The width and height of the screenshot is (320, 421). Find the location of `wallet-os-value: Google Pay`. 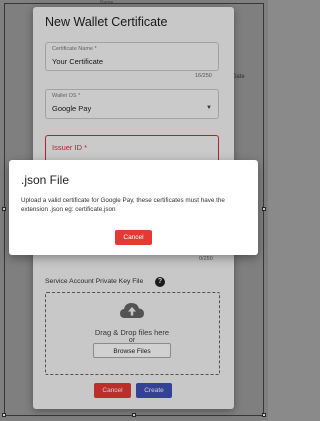

wallet-os-value: Google Pay is located at coordinates (72, 108).